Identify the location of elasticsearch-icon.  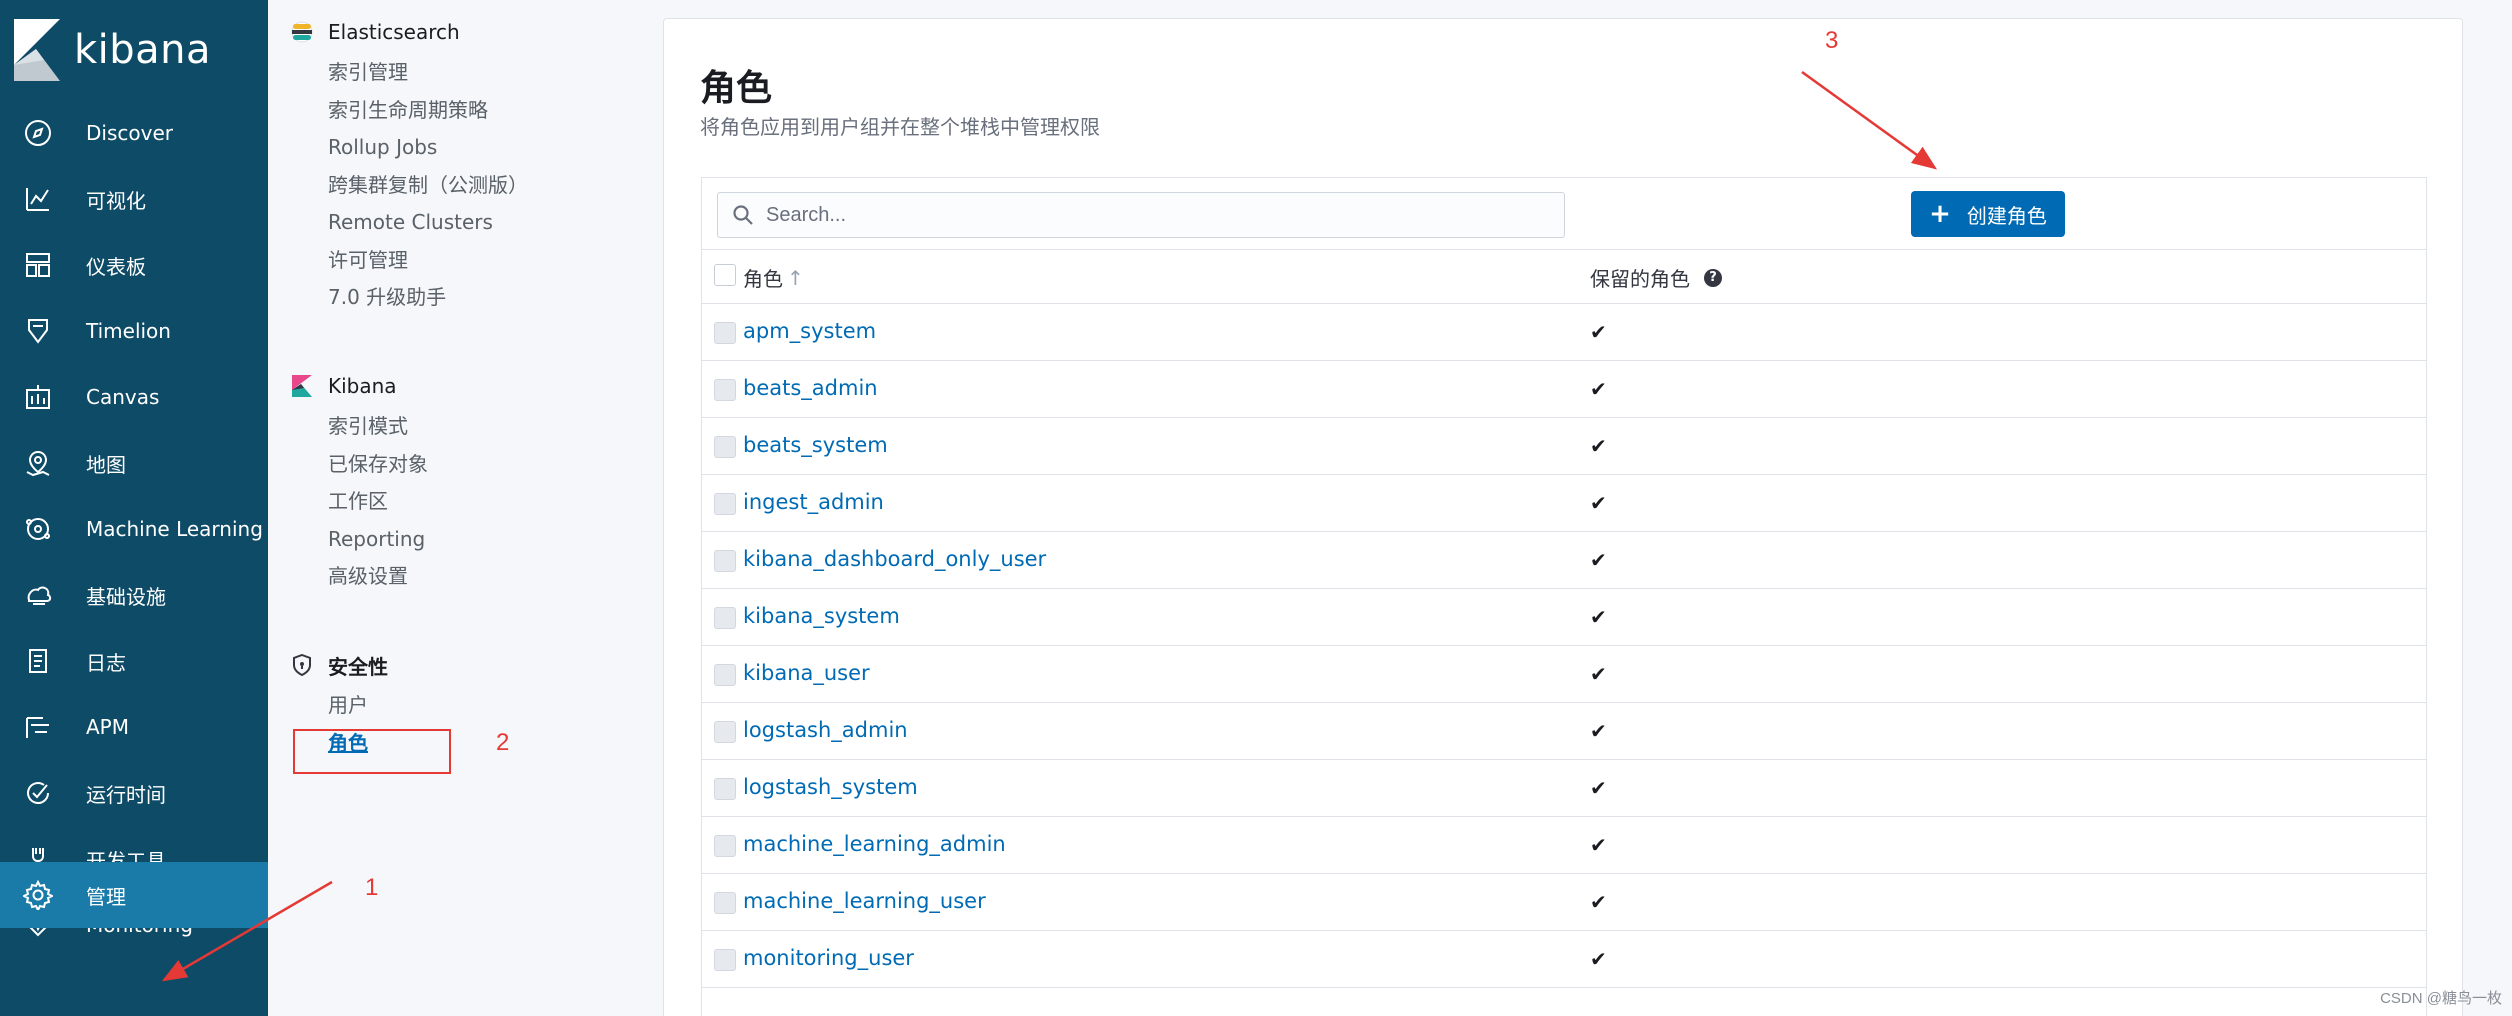
(302, 32).